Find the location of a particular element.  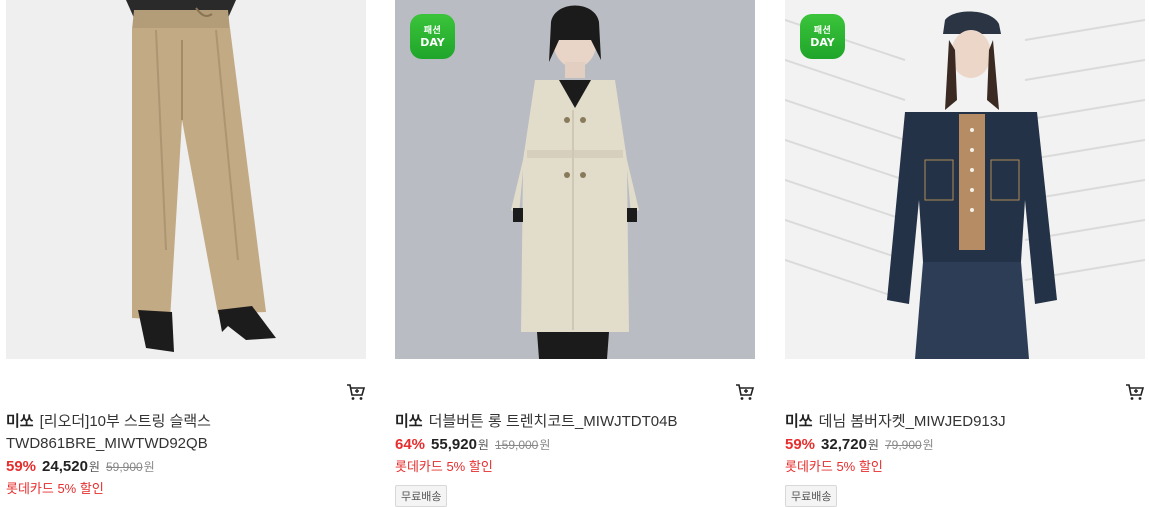

product-title: 미쏘 더블버튼 롱 트렌치코트_MIWJTDT04B is located at coordinates (572, 422).